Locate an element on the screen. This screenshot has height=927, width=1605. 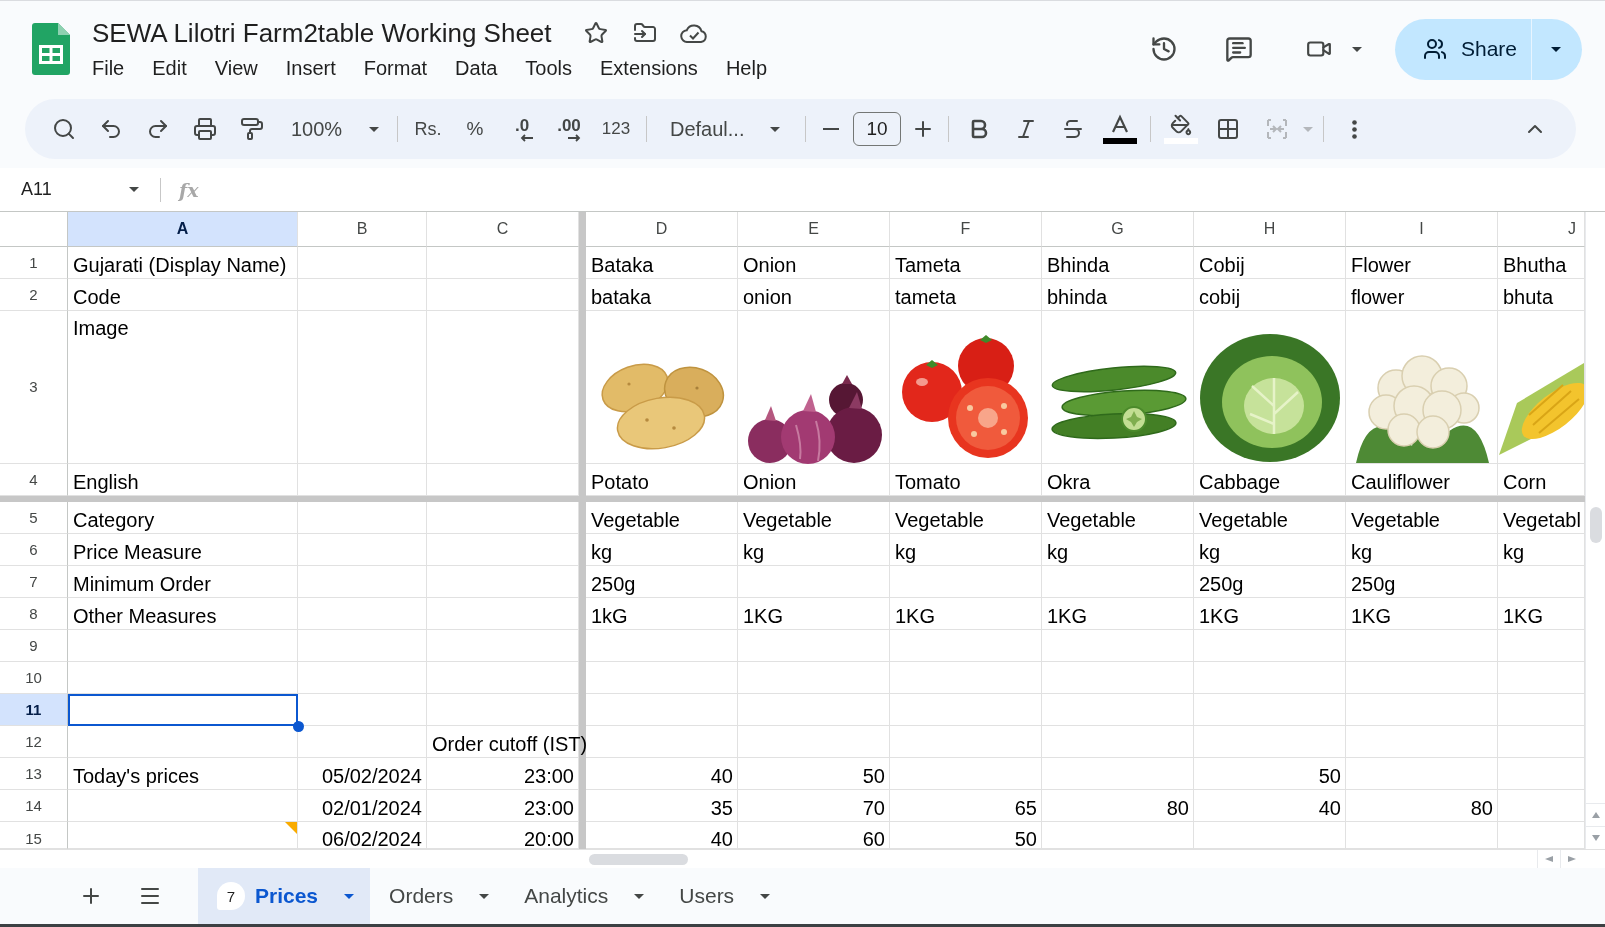
fill-color-icon is located at coordinates (1181, 129).